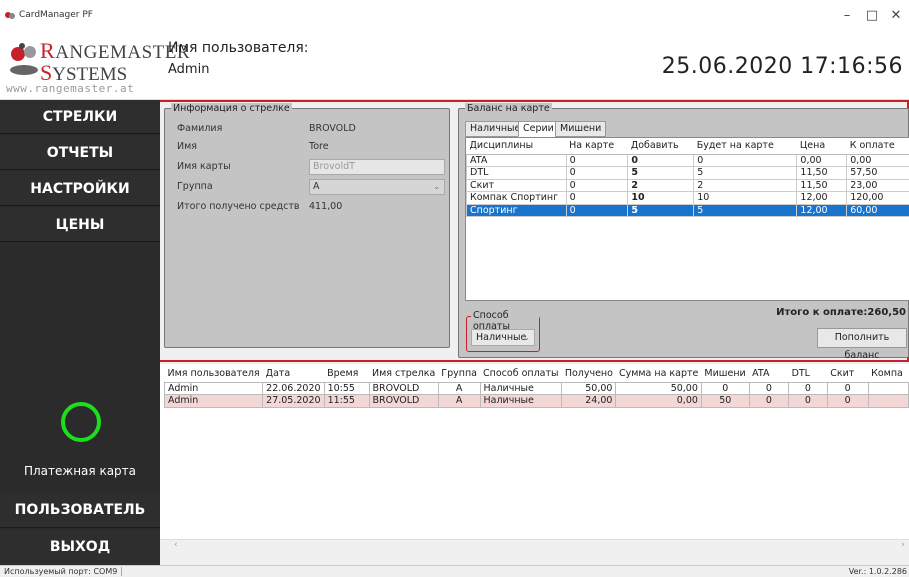 The width and height of the screenshot is (909, 577). Describe the element at coordinates (332, 128) in the screenshot. I see `surname-value: BROVOLD` at that location.